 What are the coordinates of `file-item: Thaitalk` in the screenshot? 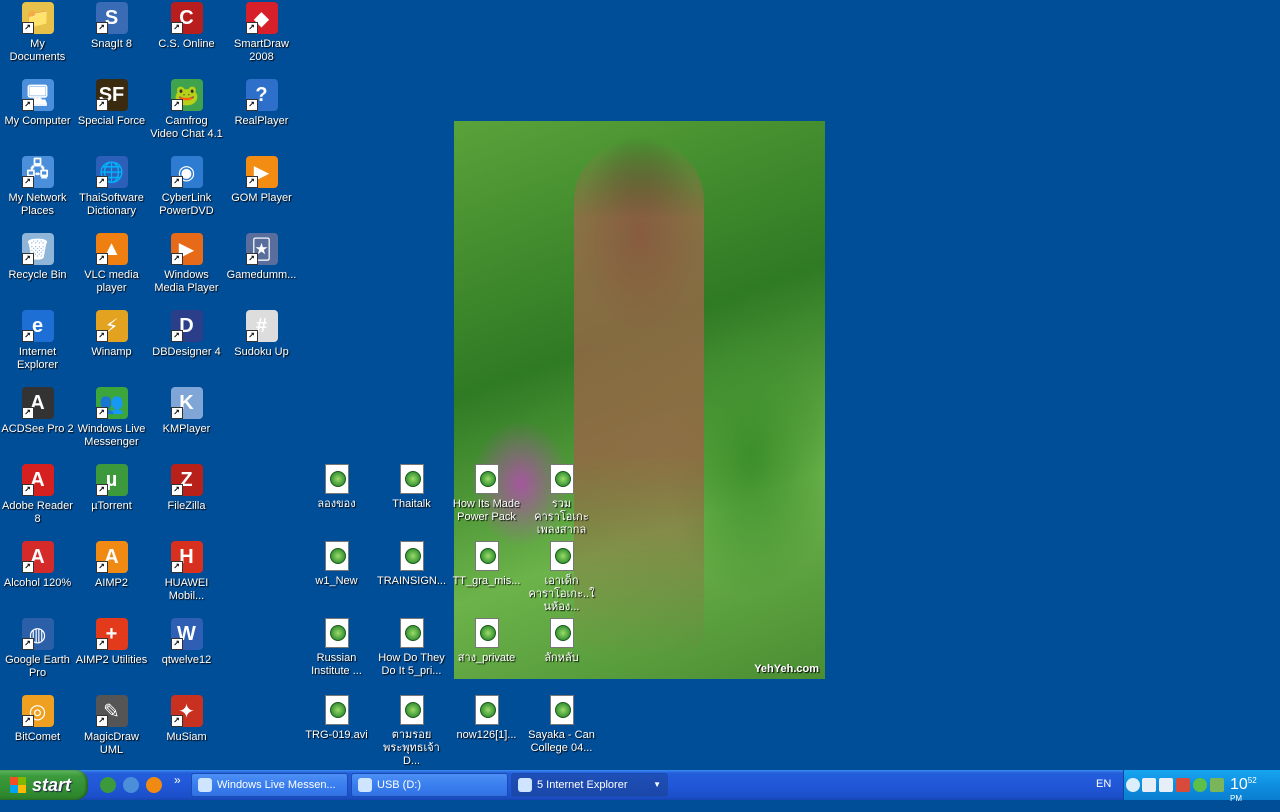 It's located at (411, 487).